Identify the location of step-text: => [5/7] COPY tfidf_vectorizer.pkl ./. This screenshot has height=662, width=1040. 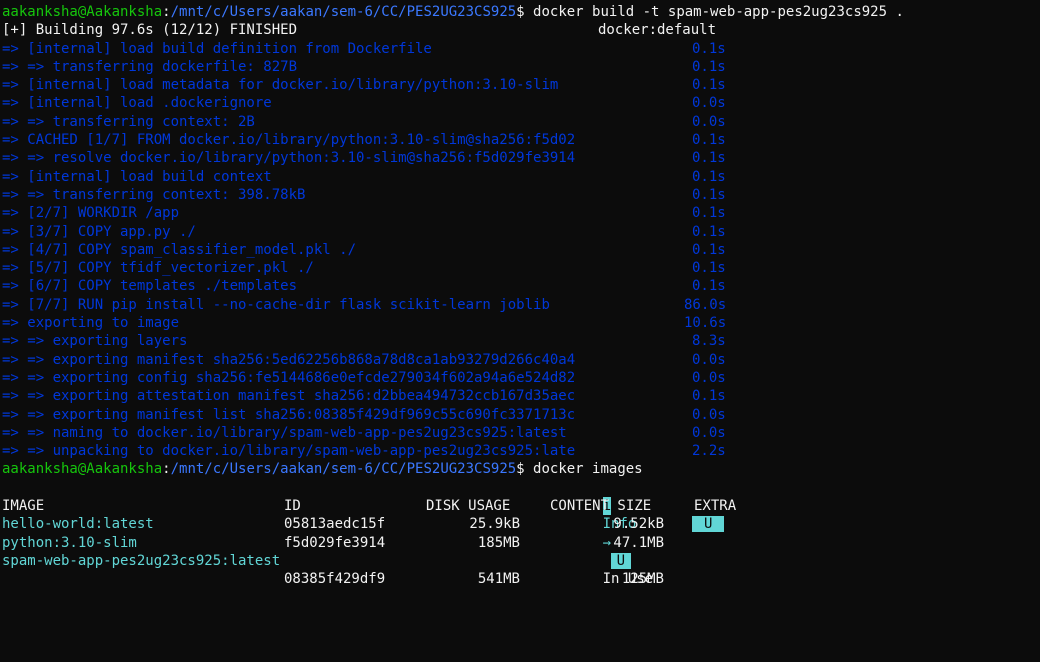
(158, 268).